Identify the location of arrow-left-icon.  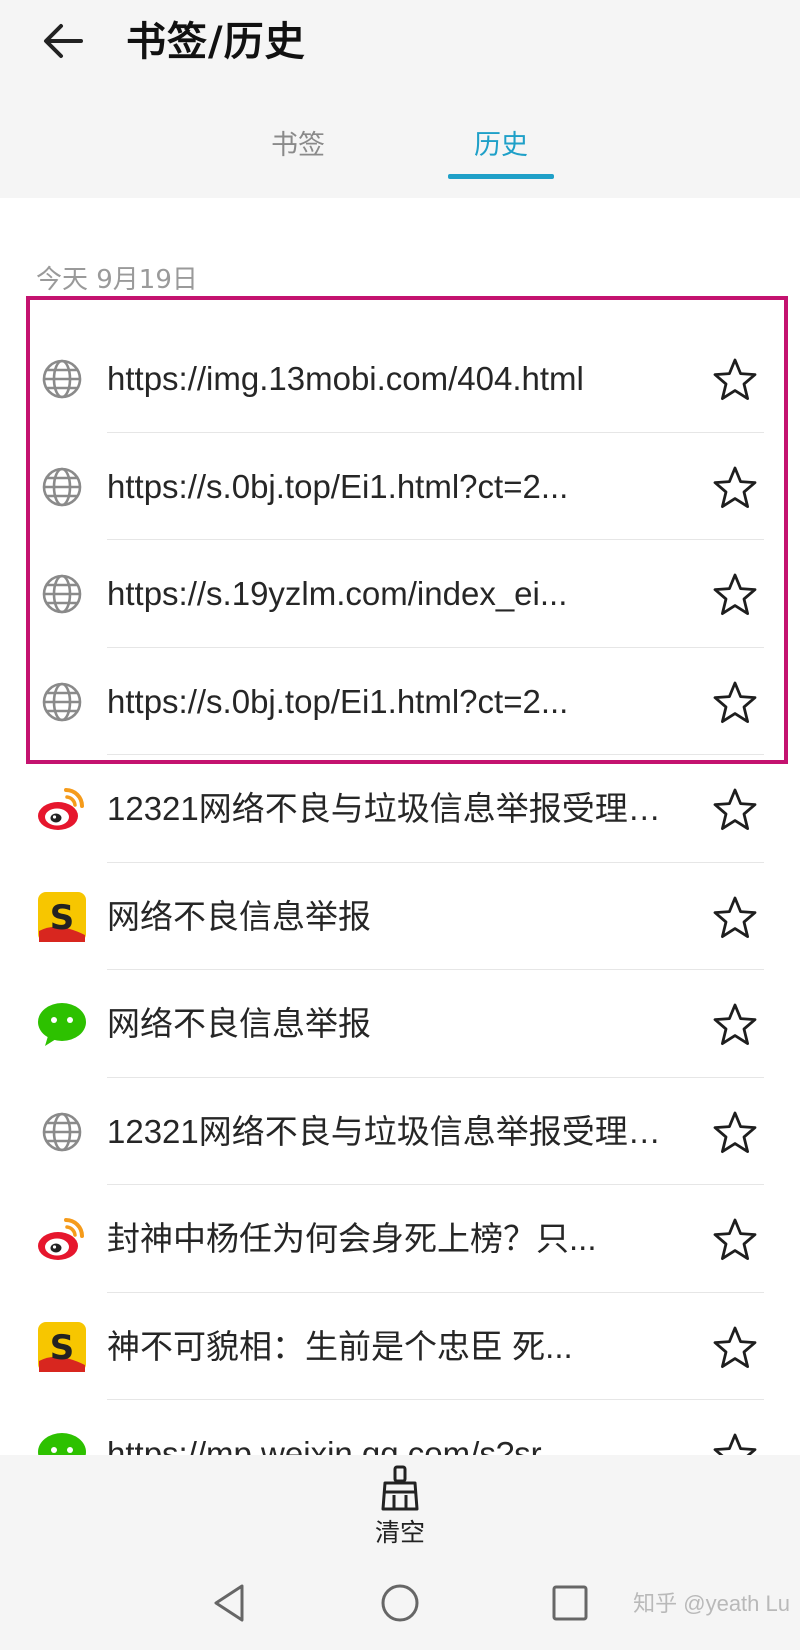
(63, 41).